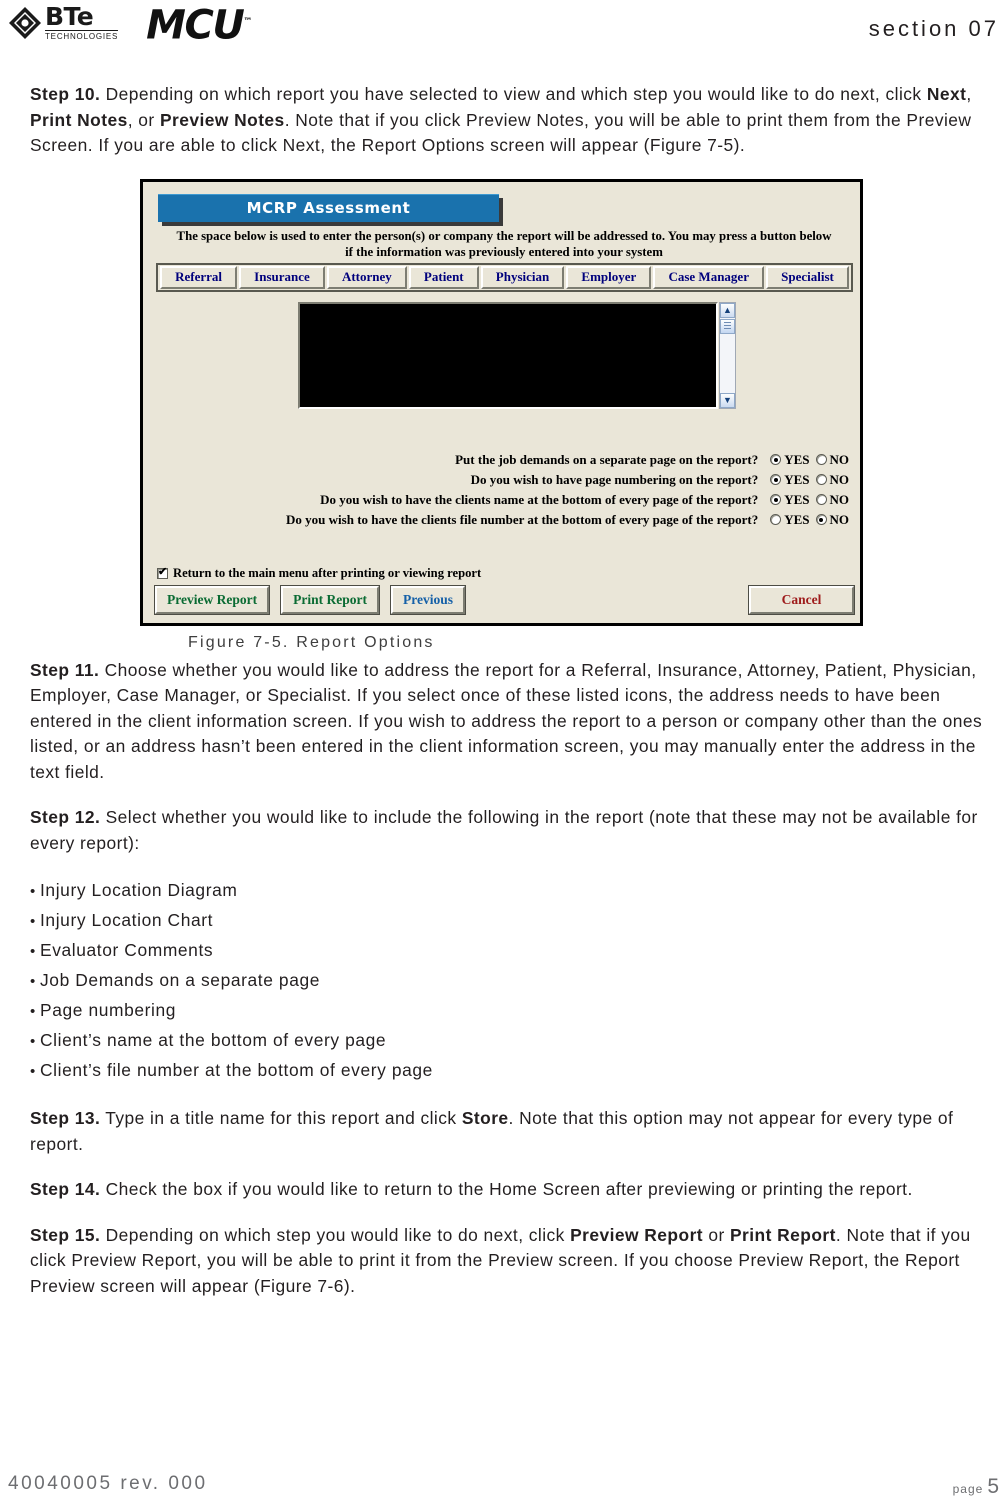 This screenshot has width=1007, height=1511. Describe the element at coordinates (82, 35) in the screenshot. I see `bte-tagline: TECHNOLOGIES` at that location.